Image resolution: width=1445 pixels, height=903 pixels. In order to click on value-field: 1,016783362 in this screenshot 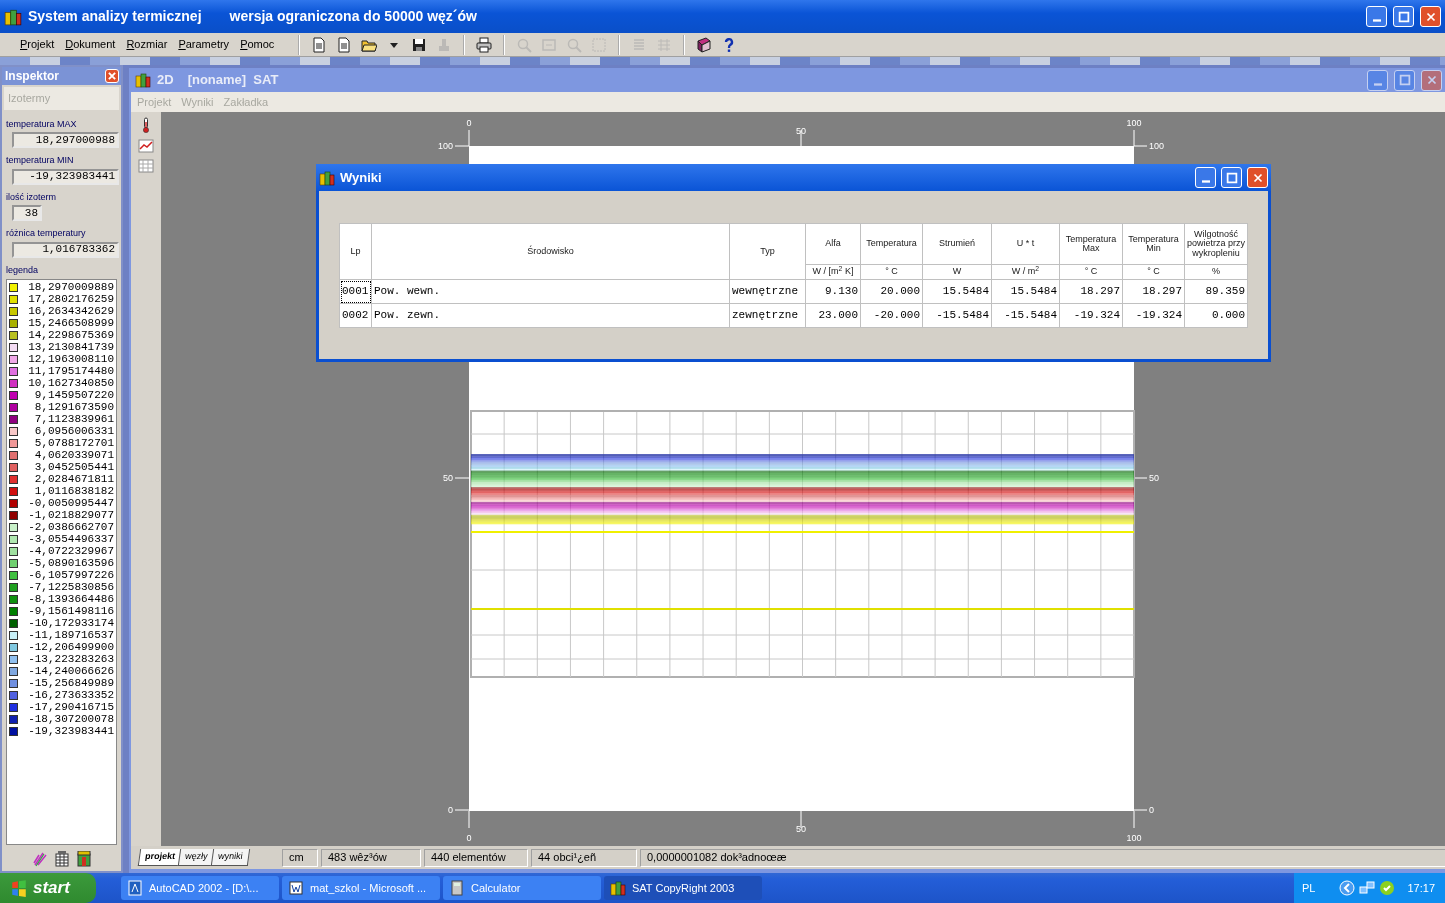, I will do `click(65, 249)`.